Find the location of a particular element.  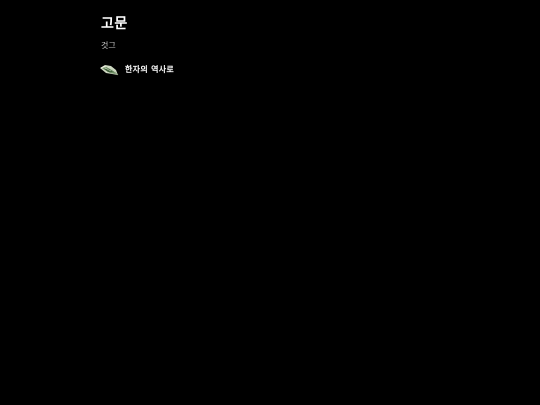

page-subtitle: 것그 is located at coordinates (108, 45).